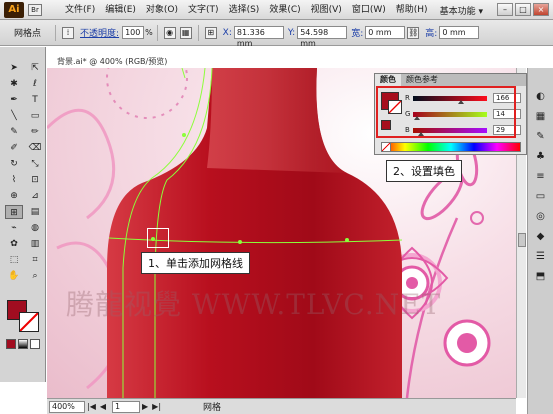  I want to click on window-controls: – □ ×, so click(523, 9).